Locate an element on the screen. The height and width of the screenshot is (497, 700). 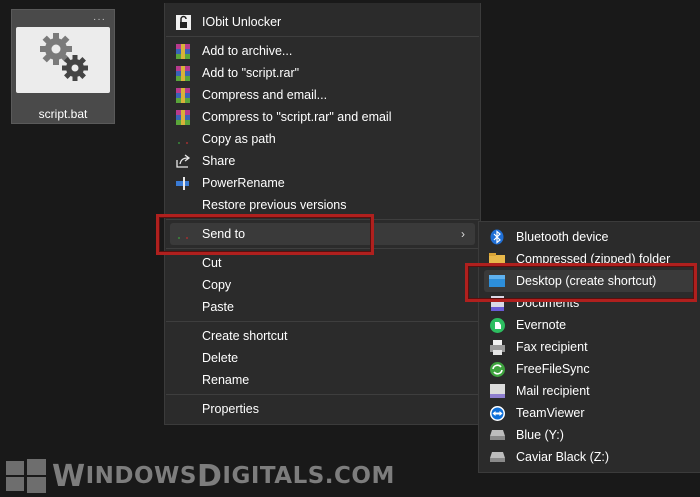
menu-item-label: Create shortcut is located at coordinates (245, 336).